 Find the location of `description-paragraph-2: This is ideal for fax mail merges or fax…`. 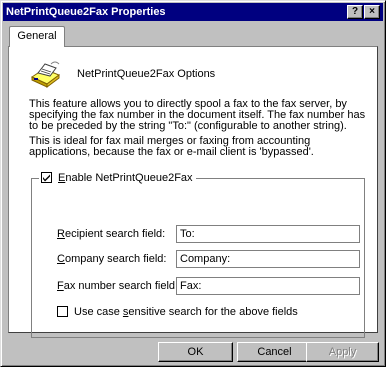

description-paragraph-2: This is ideal for fax mail merges or fax… is located at coordinates (171, 146).